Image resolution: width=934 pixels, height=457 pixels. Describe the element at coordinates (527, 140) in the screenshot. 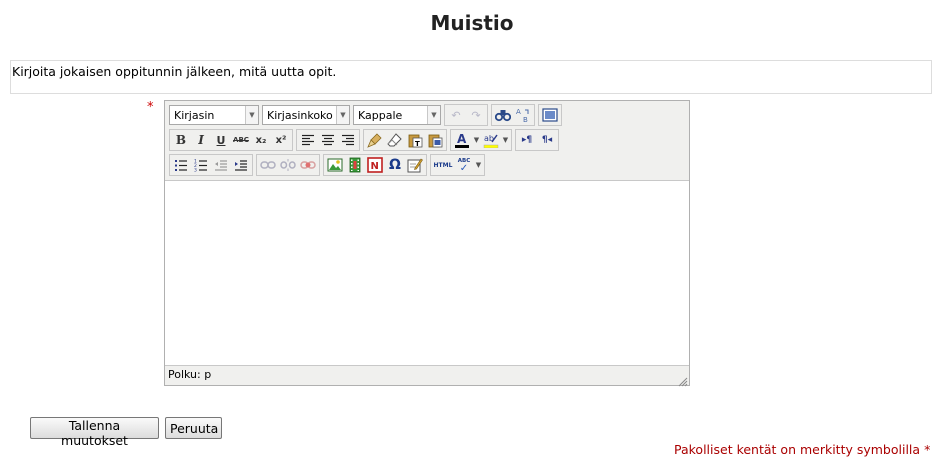

I see `ltr-icon: ▸¶` at that location.